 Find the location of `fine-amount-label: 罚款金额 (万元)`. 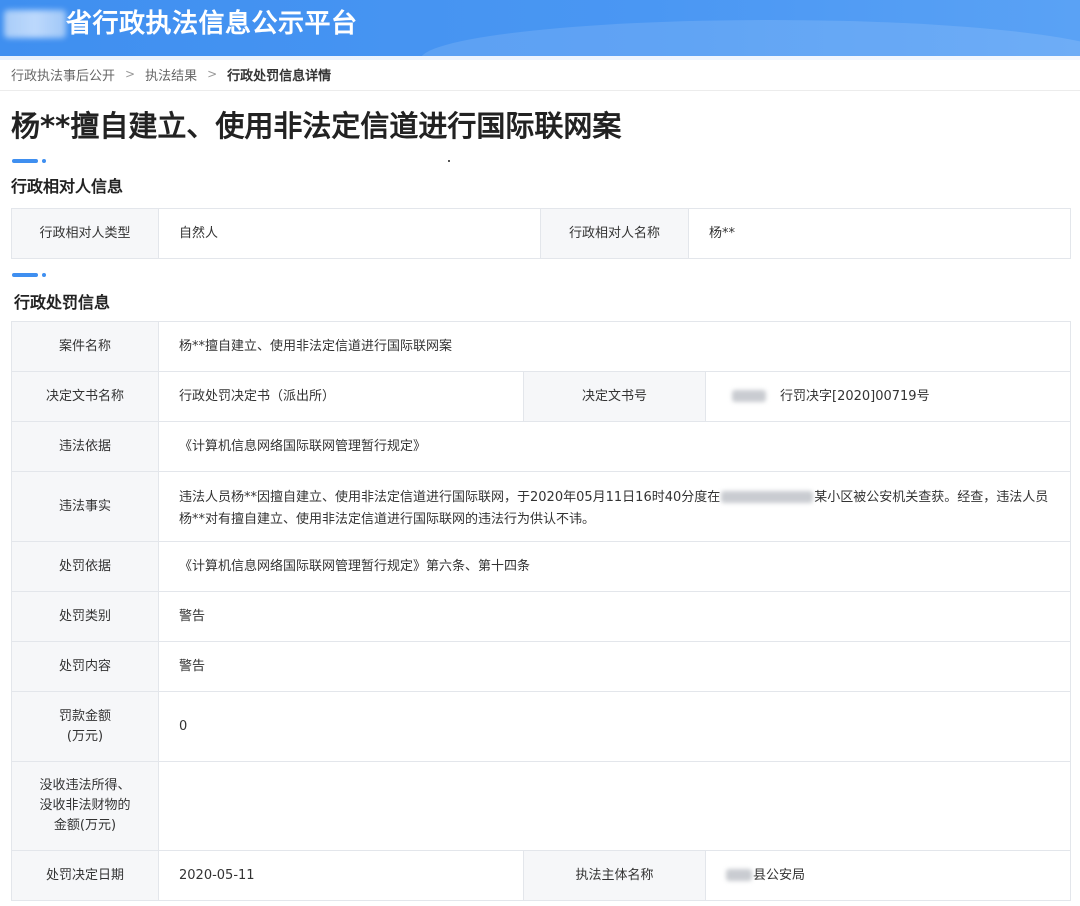

fine-amount-label: 罚款金额 (万元) is located at coordinates (85, 726).